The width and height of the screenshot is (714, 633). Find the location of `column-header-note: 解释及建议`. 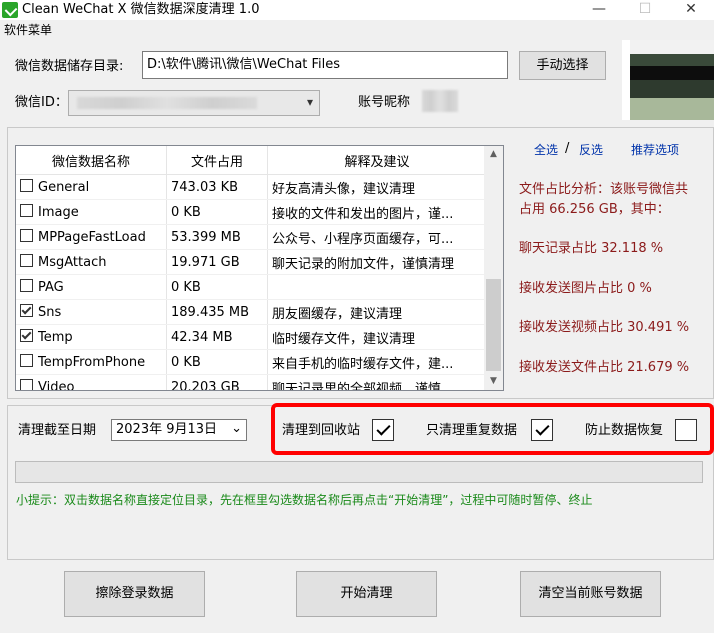

column-header-note: 解释及建议 is located at coordinates (377, 160).